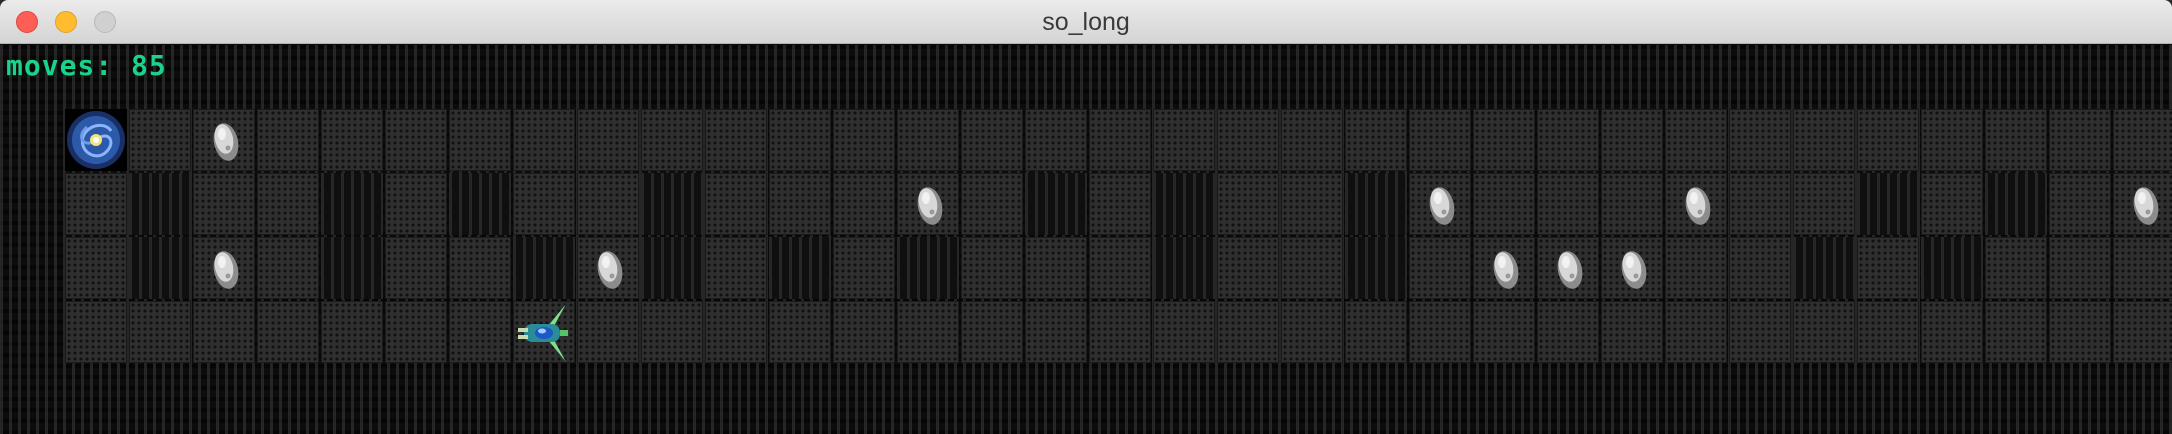  I want to click on galaxy-exit-icon, so click(96, 140).